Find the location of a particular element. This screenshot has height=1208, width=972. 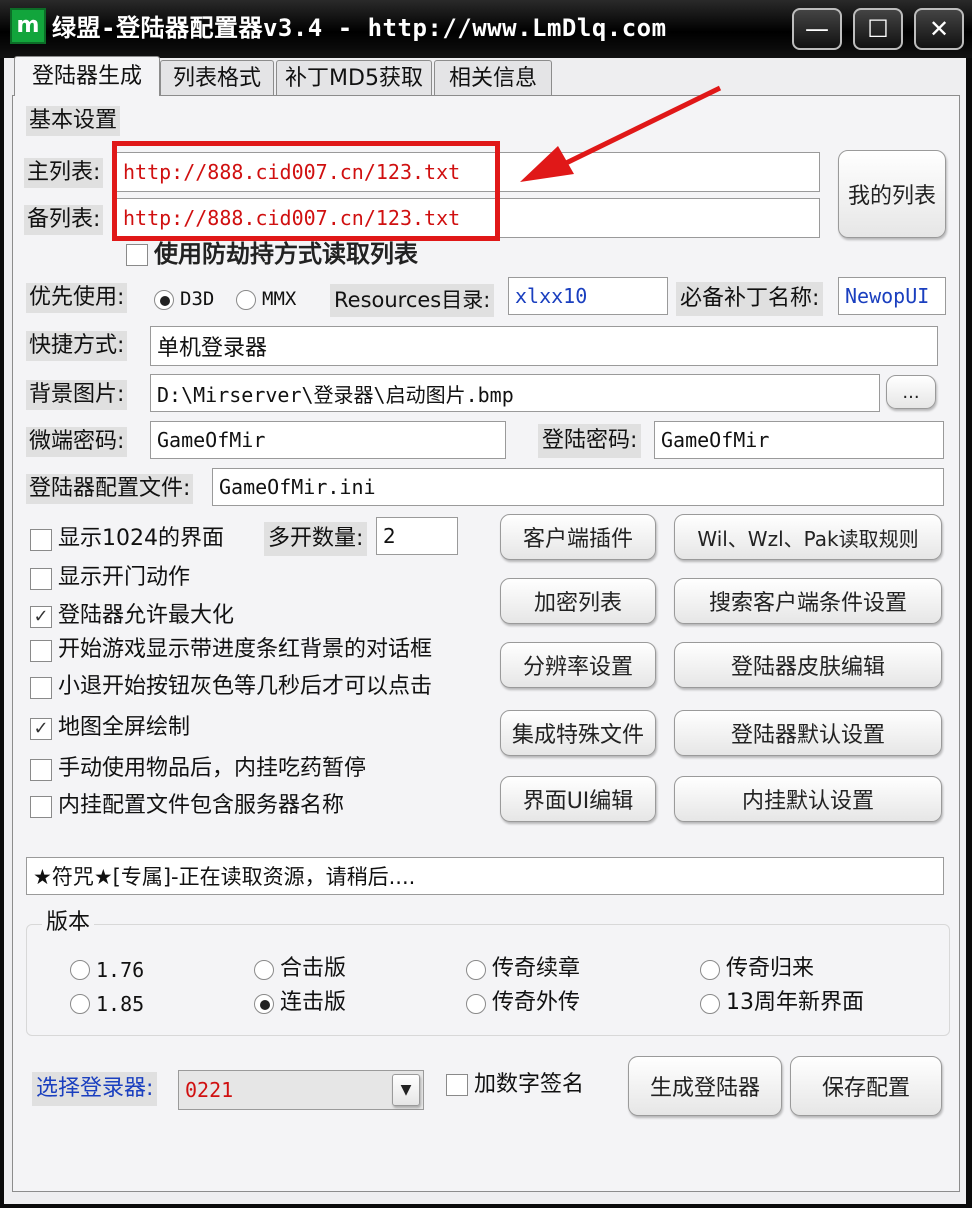

option-checkbox-maximize: ✓ is located at coordinates (41, 617).